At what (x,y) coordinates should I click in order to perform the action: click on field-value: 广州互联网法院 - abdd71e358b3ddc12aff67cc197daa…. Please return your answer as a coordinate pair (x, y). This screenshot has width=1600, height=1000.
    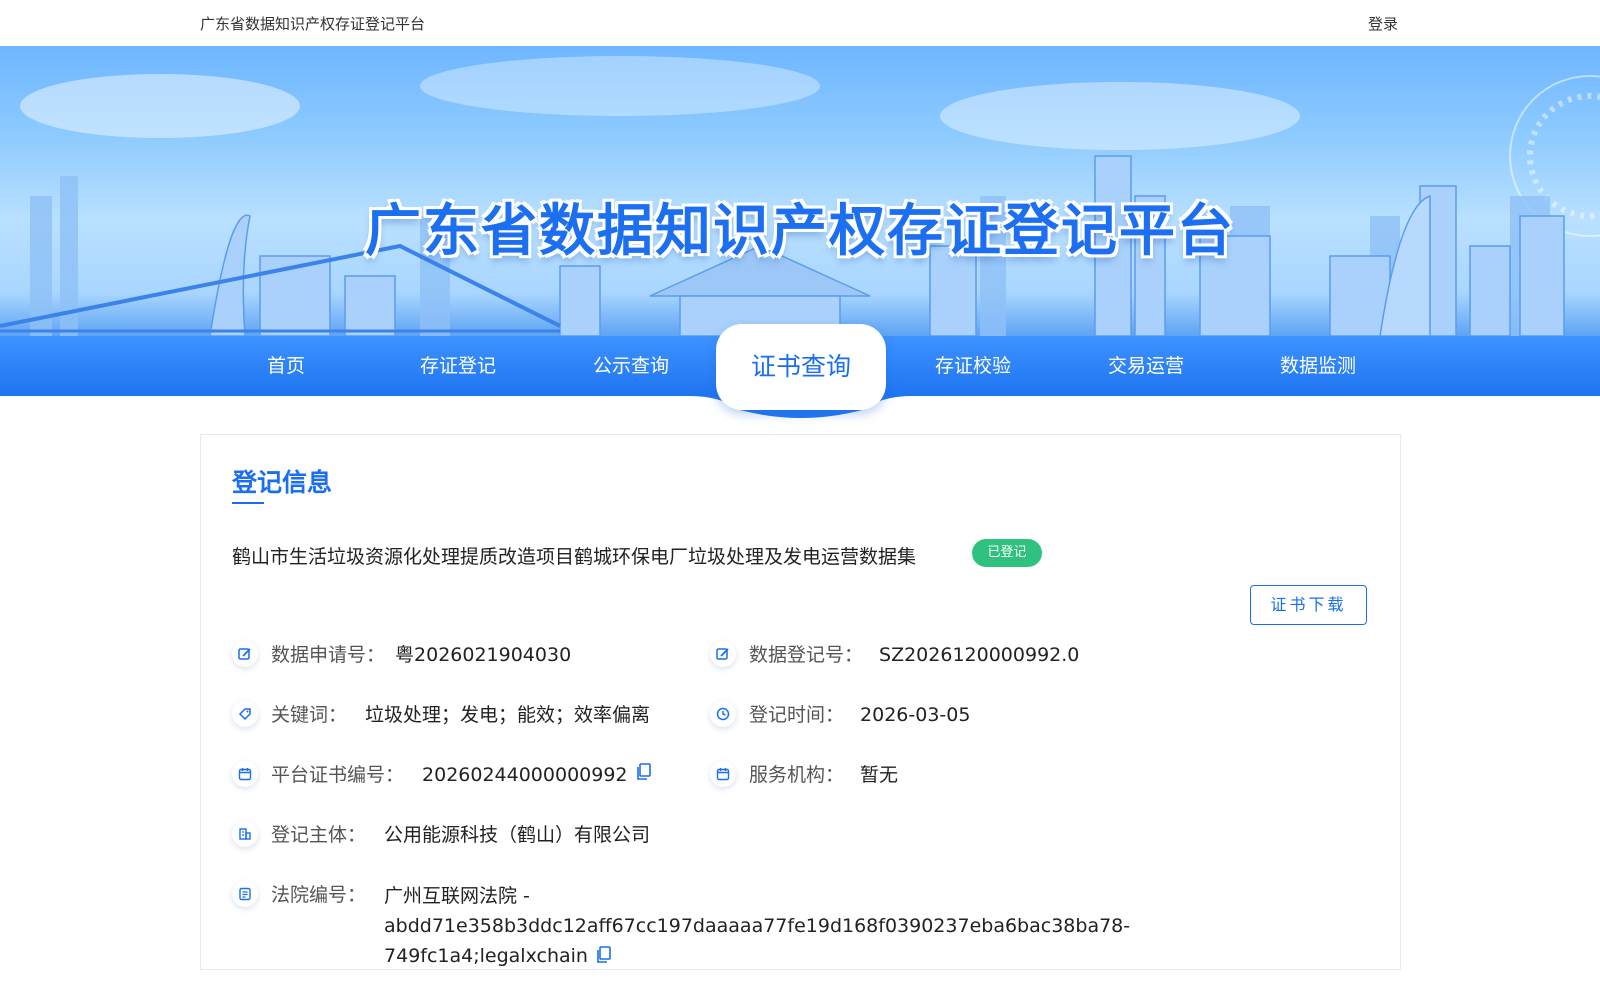
    Looking at the image, I should click on (757, 926).